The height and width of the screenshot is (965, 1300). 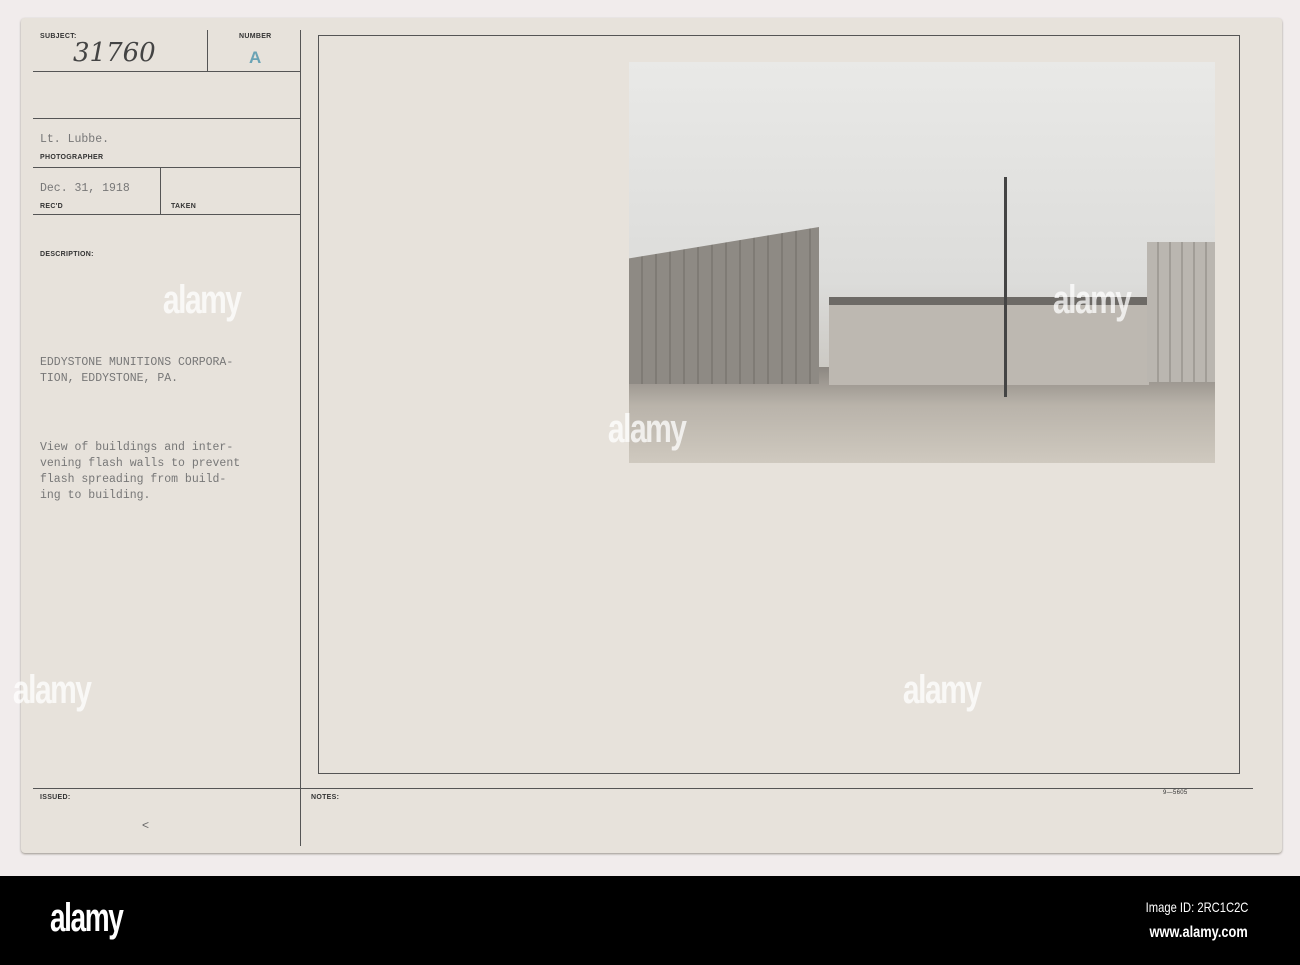 I want to click on lamp-post, so click(x=1005, y=287).